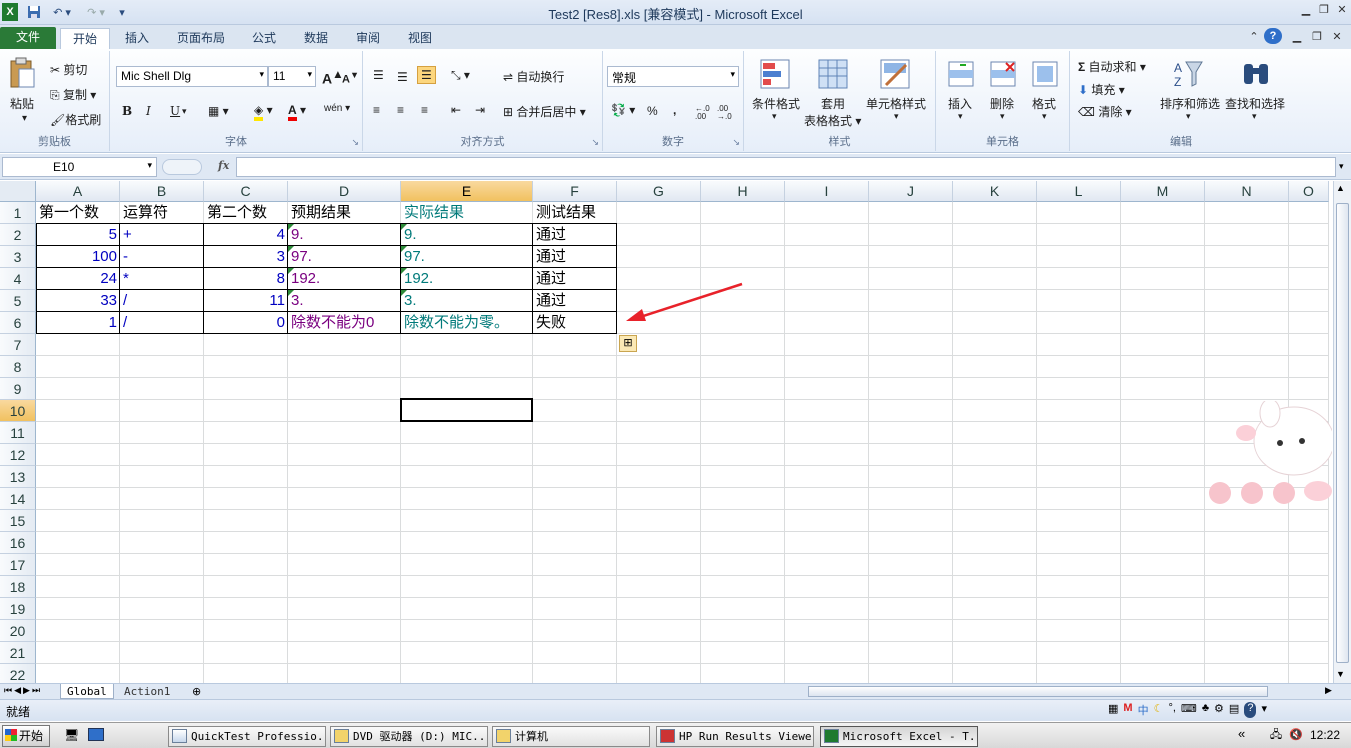 The height and width of the screenshot is (748, 1351). Describe the element at coordinates (18, 191) in the screenshot. I see `select-all-corner` at that location.